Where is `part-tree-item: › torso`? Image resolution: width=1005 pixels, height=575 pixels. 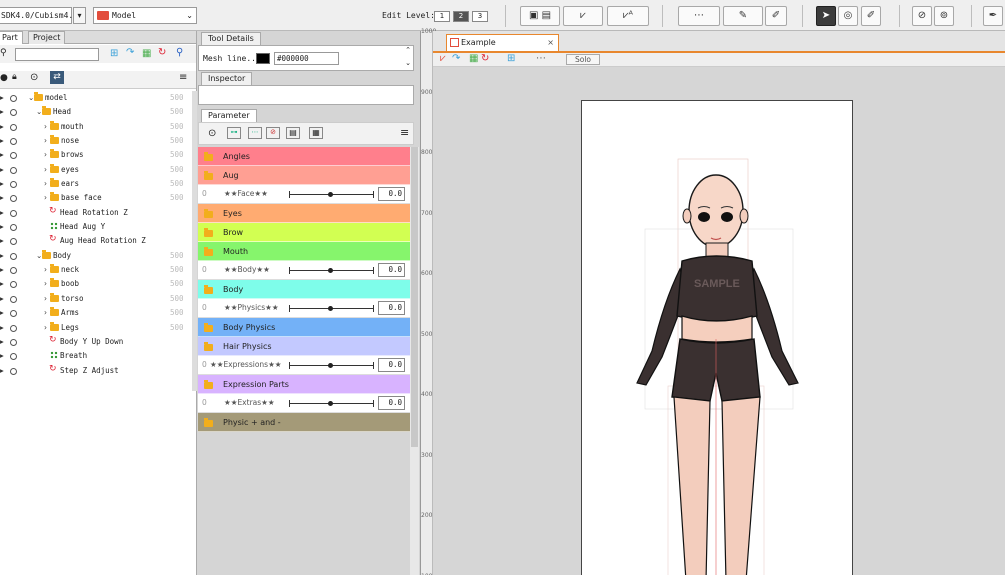 part-tree-item: › torso is located at coordinates (64, 299).